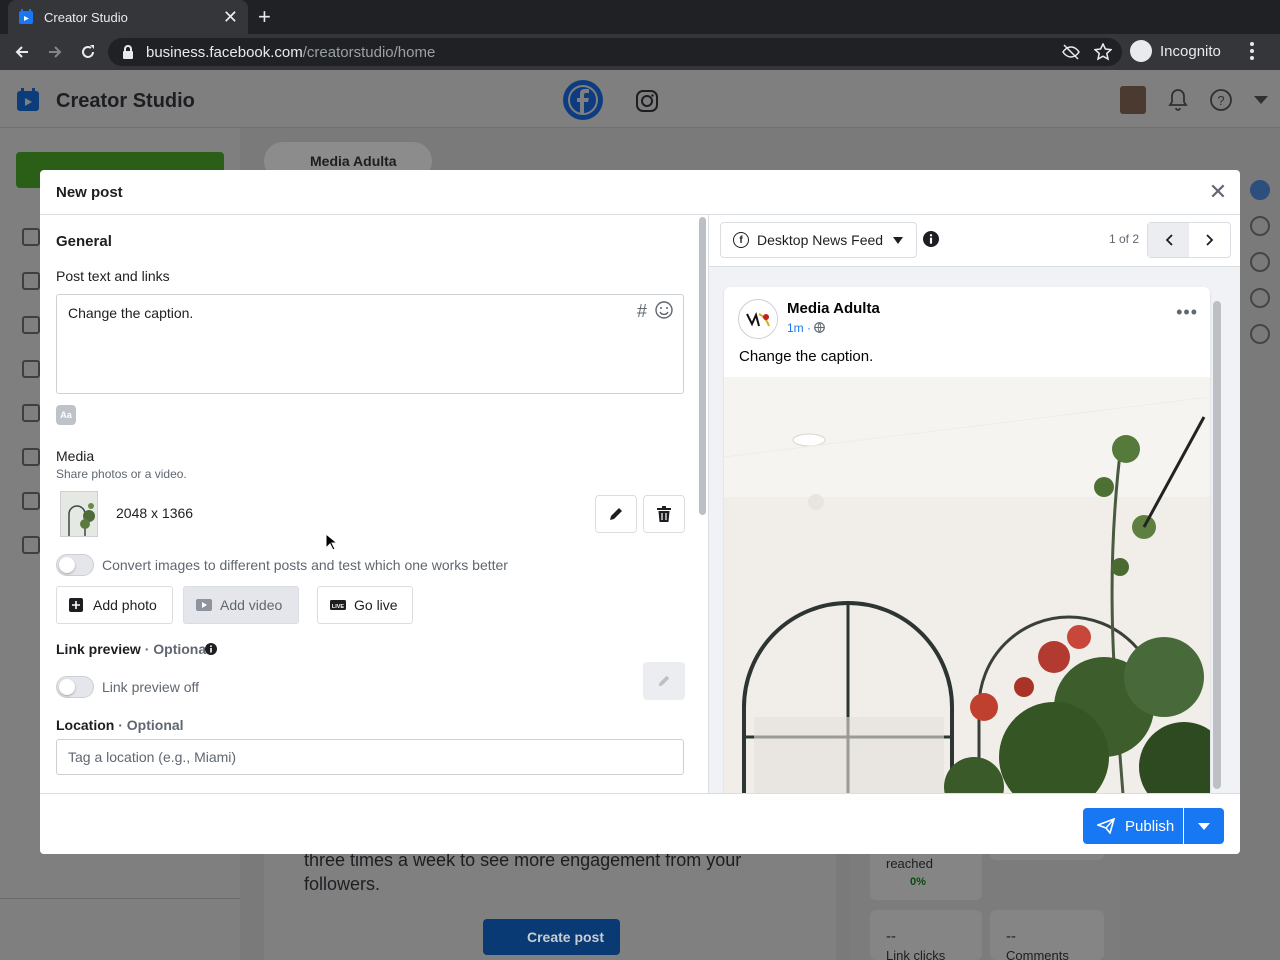 The width and height of the screenshot is (1280, 960). What do you see at coordinates (1260, 298) in the screenshot?
I see `rail-messages-icon` at bounding box center [1260, 298].